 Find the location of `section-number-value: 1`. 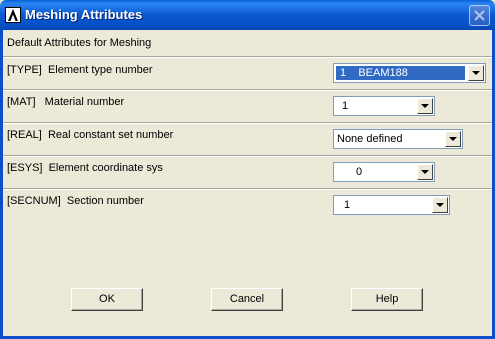

section-number-value: 1 is located at coordinates (347, 205).